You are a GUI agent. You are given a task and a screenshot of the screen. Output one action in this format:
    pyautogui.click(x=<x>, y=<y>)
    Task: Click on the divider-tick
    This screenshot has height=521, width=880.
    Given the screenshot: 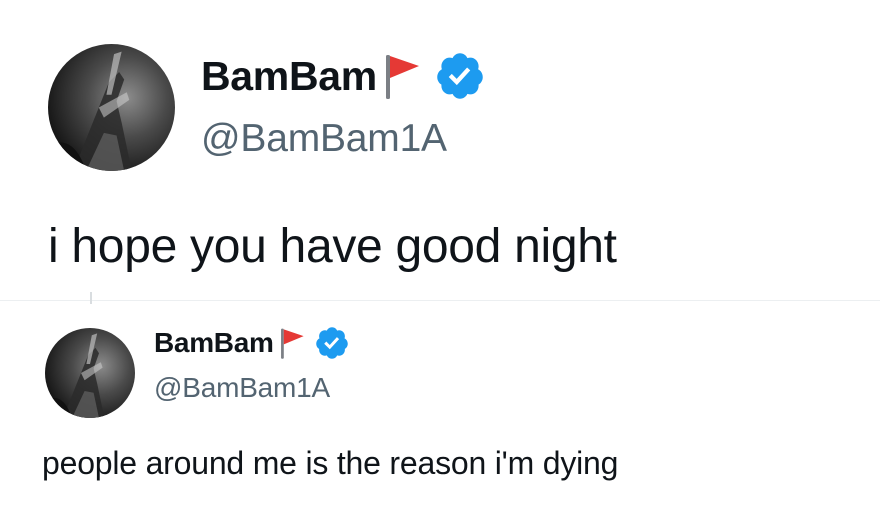 What is the action you would take?
    pyautogui.click(x=91, y=298)
    